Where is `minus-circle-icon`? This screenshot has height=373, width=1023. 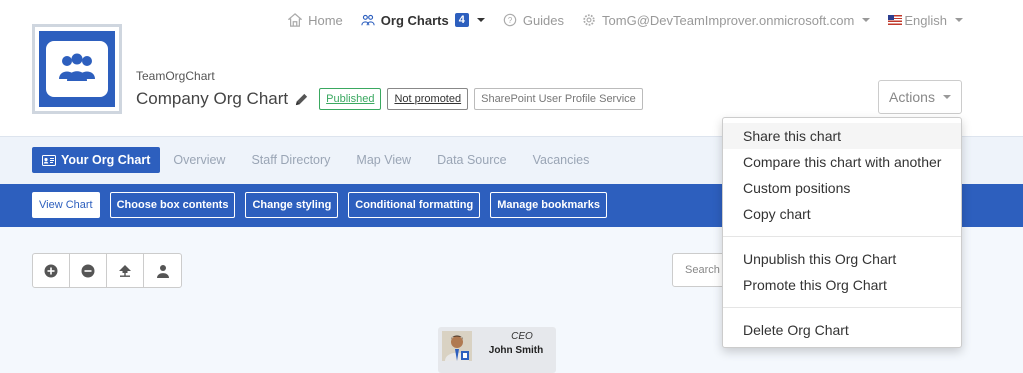
minus-circle-icon is located at coordinates (88, 270).